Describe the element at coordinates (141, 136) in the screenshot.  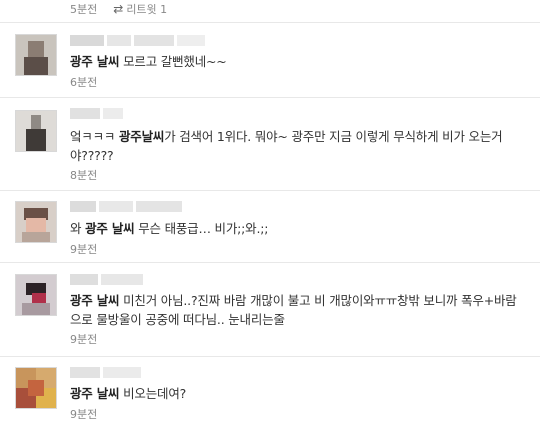
I see `keyword-highlight: 광주날씨` at that location.